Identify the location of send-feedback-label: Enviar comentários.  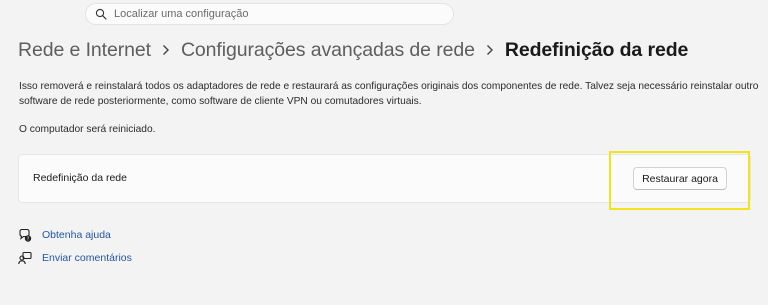
(87, 258).